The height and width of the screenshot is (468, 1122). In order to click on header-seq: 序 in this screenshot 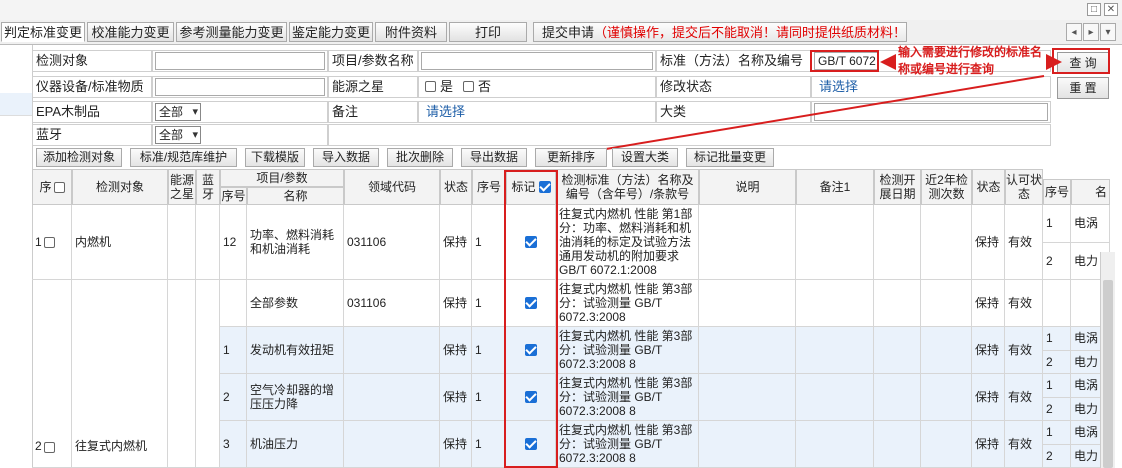, I will do `click(52, 187)`.